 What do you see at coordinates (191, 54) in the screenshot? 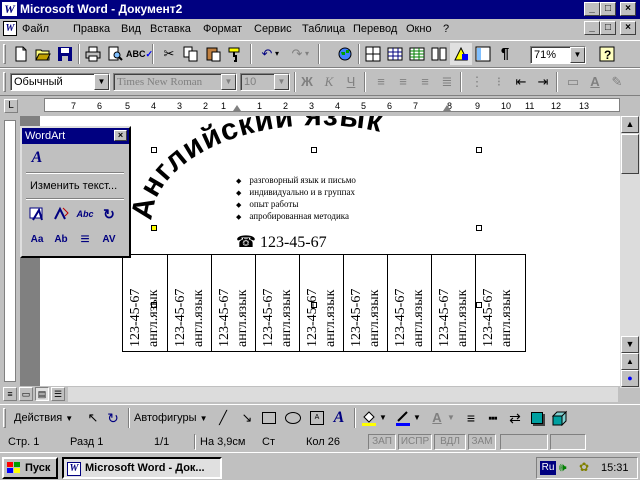
I see `copy-icon` at bounding box center [191, 54].